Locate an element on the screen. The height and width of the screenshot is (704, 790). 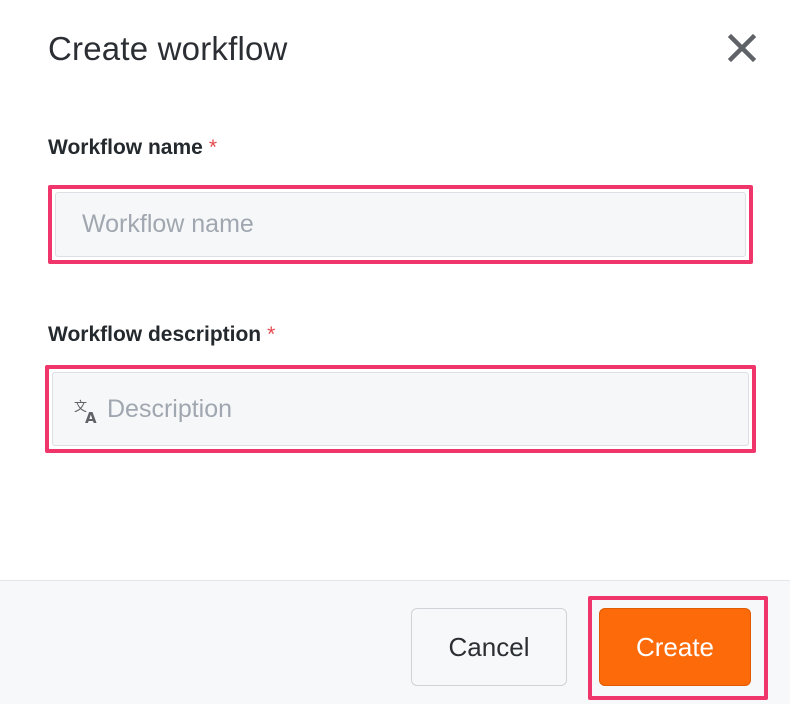
dialog-title: Create workflow is located at coordinates (168, 48).